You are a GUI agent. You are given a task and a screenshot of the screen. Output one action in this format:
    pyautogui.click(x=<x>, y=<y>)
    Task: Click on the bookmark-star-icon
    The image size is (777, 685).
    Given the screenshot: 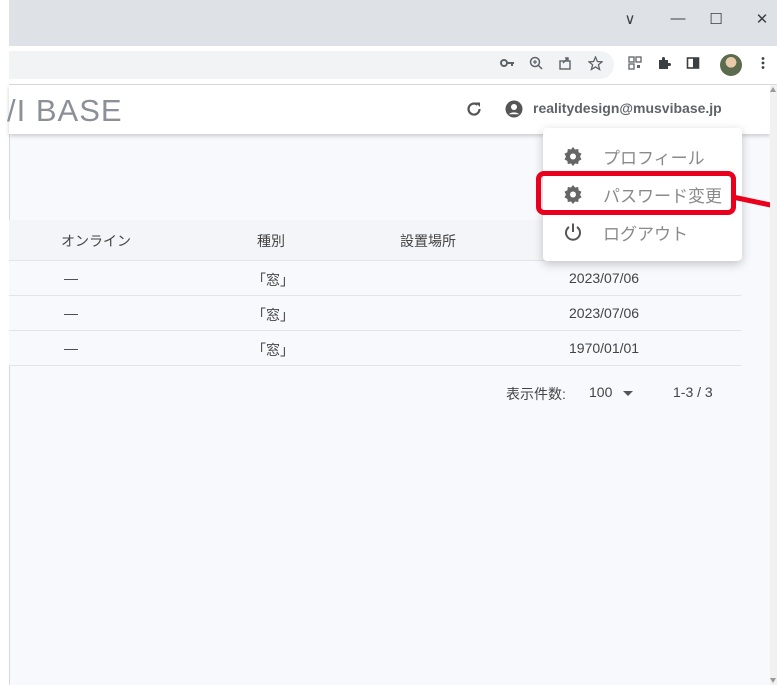 What is the action you would take?
    pyautogui.click(x=595, y=63)
    